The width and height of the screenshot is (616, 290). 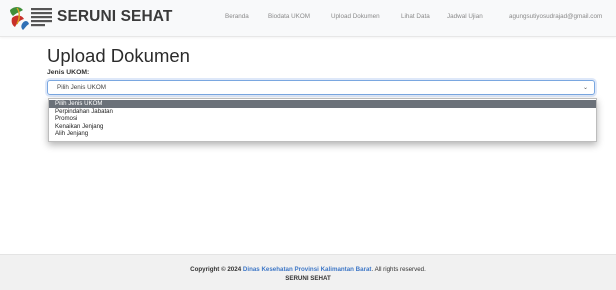 I want to click on copyright-text: Copyright © 2024, so click(x=216, y=269).